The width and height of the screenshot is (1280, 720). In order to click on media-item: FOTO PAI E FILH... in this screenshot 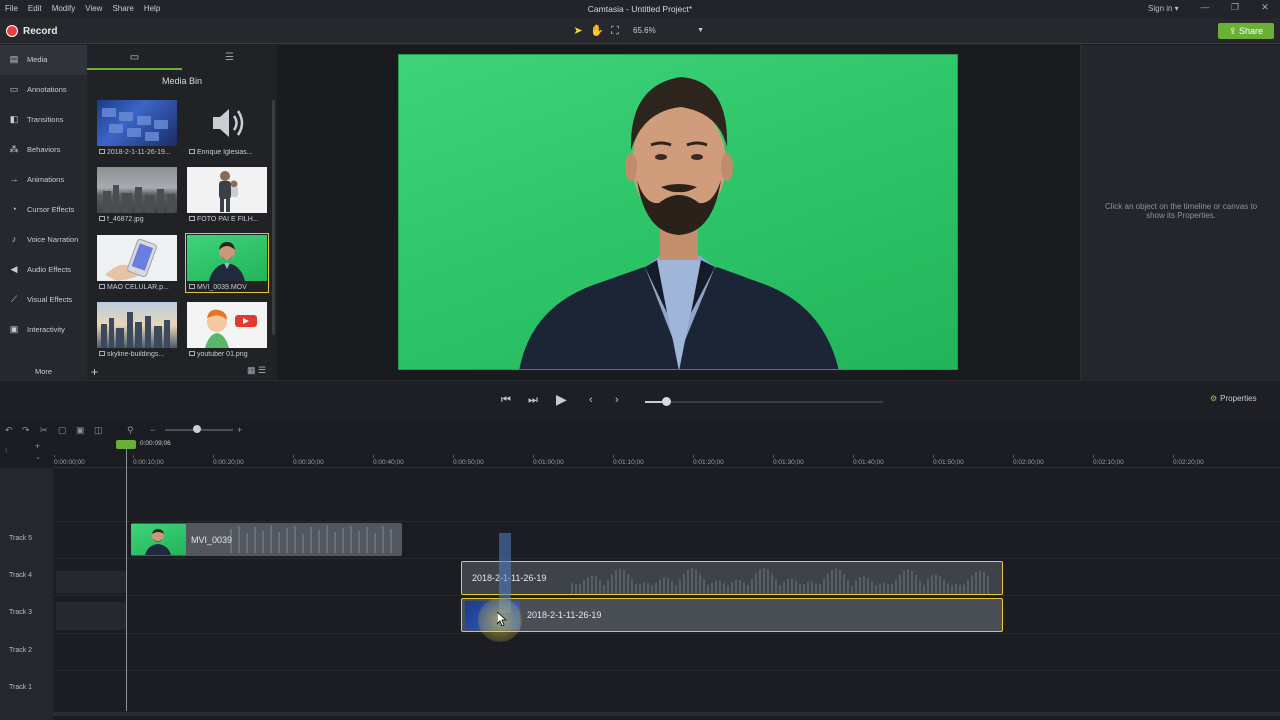, I will do `click(227, 195)`.